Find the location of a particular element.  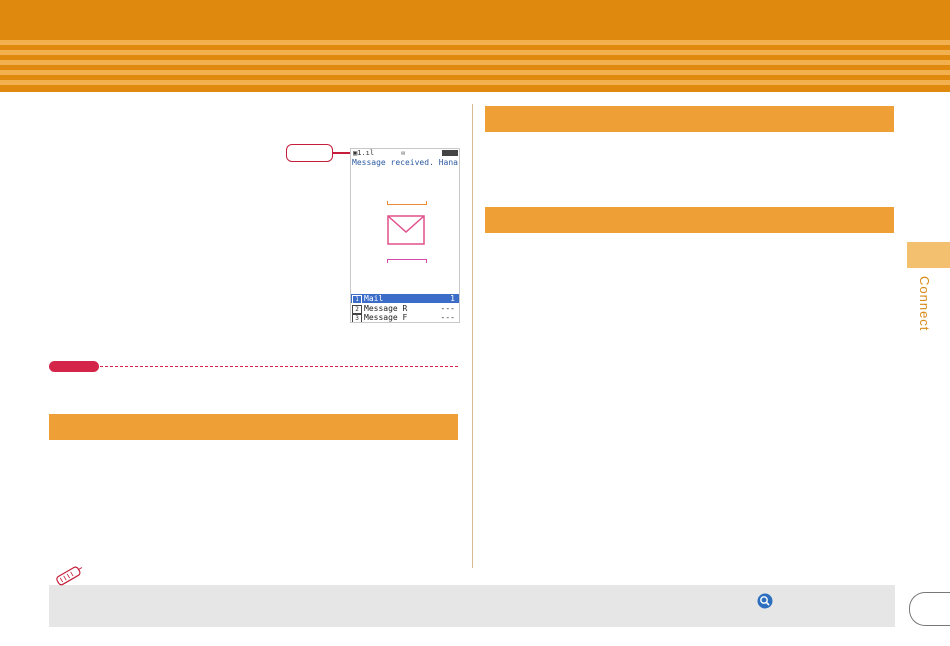

phone-status-bar: ▣1.ıl ✉ is located at coordinates (405, 153).